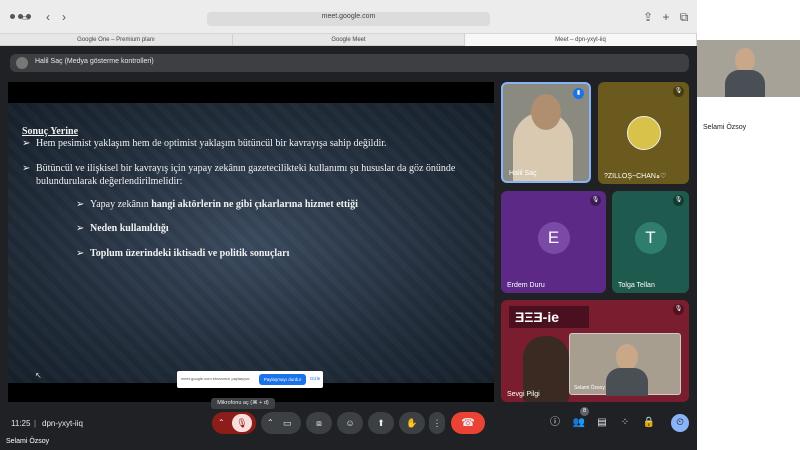 The height and width of the screenshot is (450, 800). I want to click on side-video, so click(748, 68).